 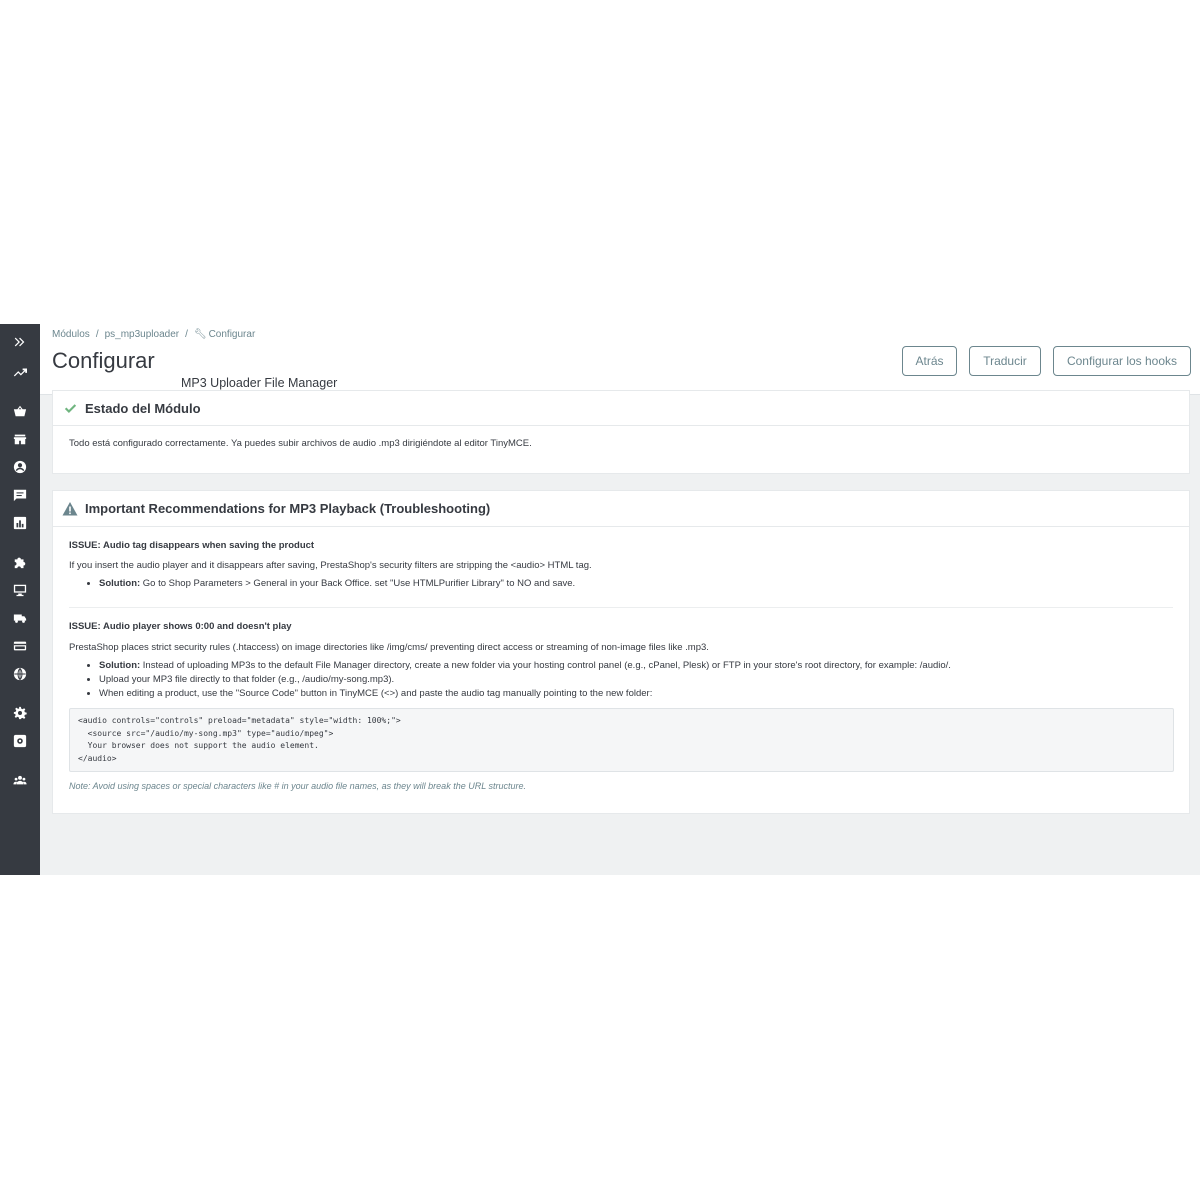 What do you see at coordinates (71, 334) in the screenshot?
I see `breadcrumb-modules: Módulos` at bounding box center [71, 334].